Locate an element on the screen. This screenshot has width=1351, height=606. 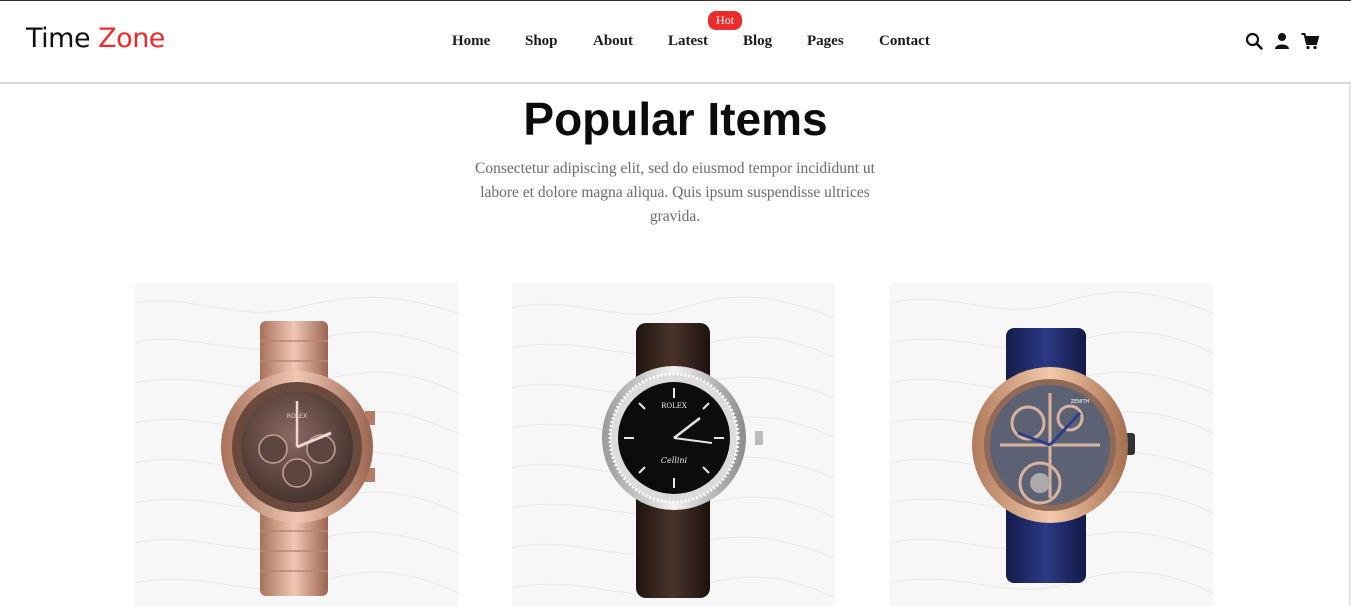
cart-icon is located at coordinates (1310, 41).